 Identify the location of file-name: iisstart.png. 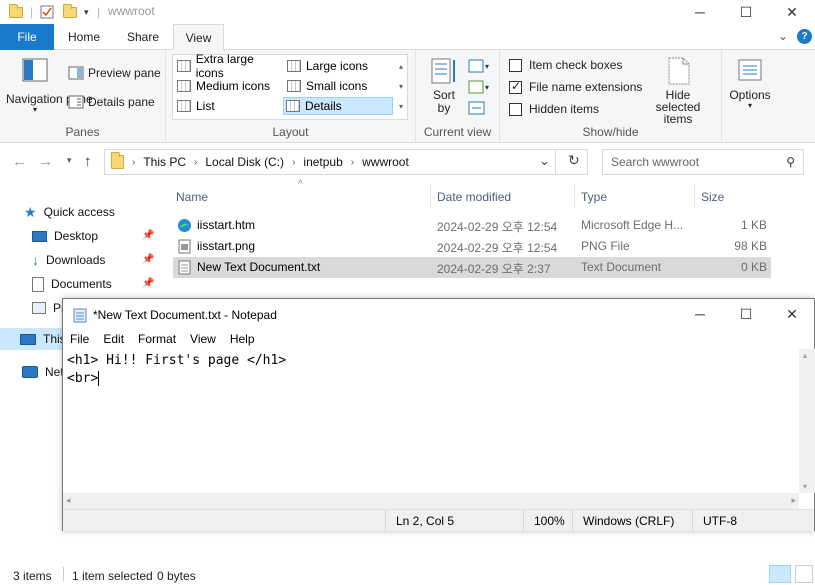
(226, 246).